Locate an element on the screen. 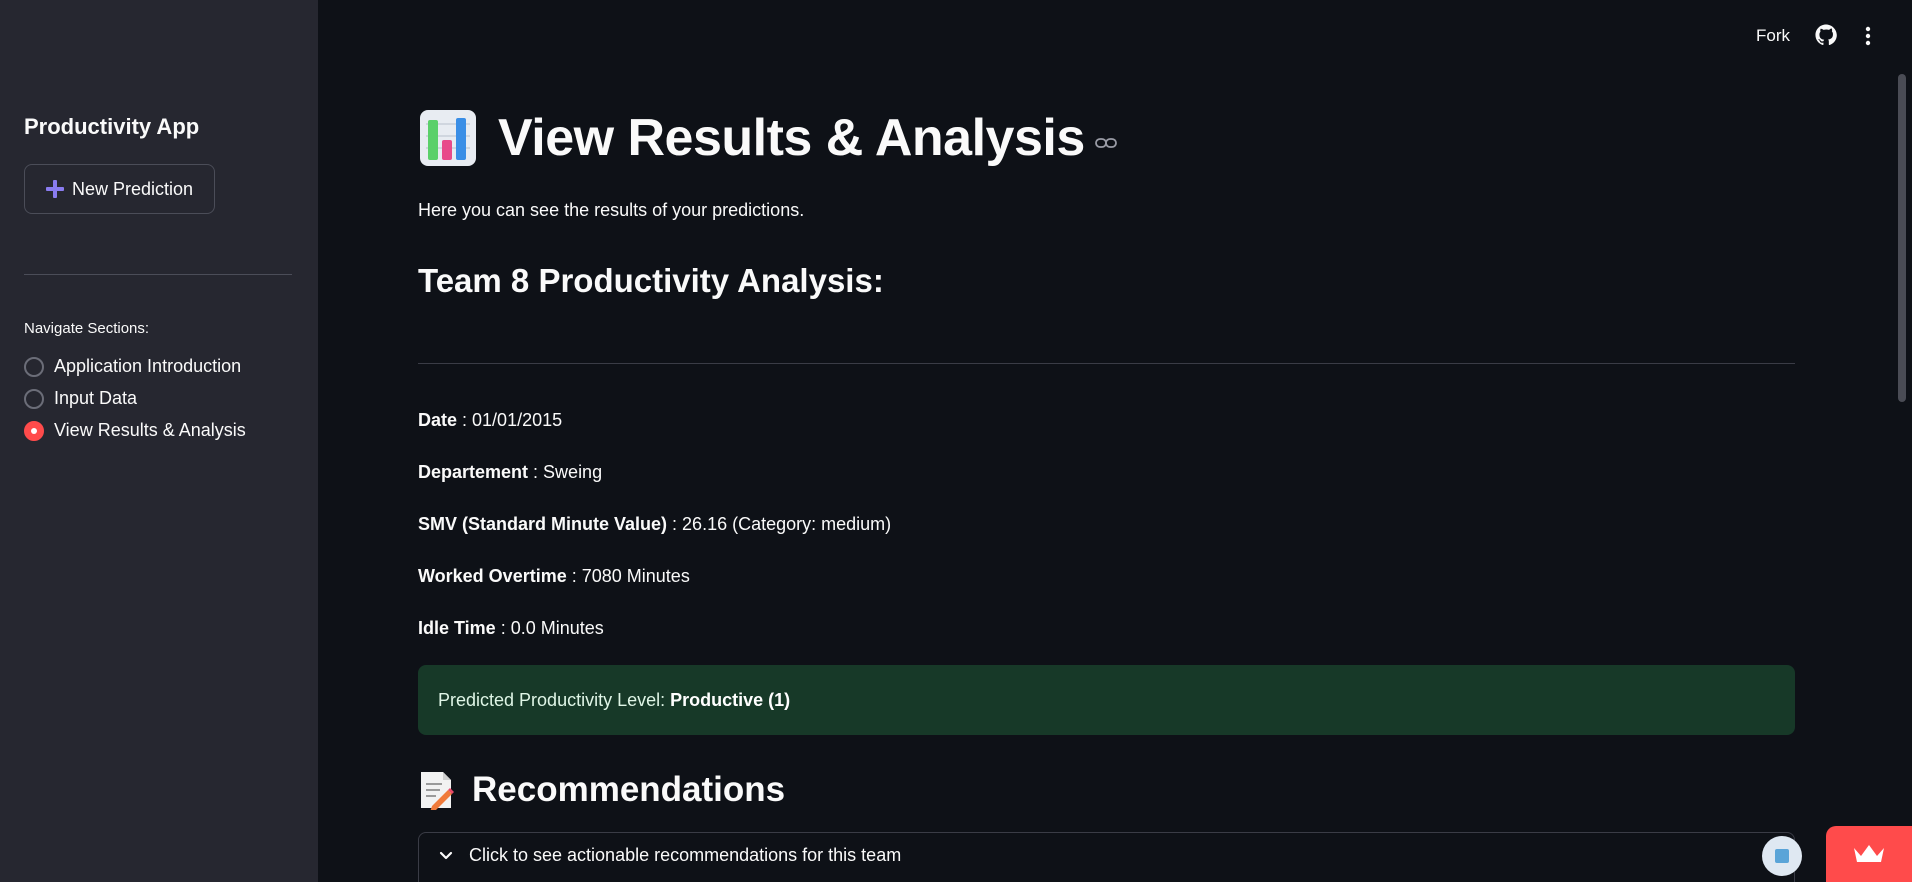  detail-date: Date : 01/01/2015 is located at coordinates (490, 420).